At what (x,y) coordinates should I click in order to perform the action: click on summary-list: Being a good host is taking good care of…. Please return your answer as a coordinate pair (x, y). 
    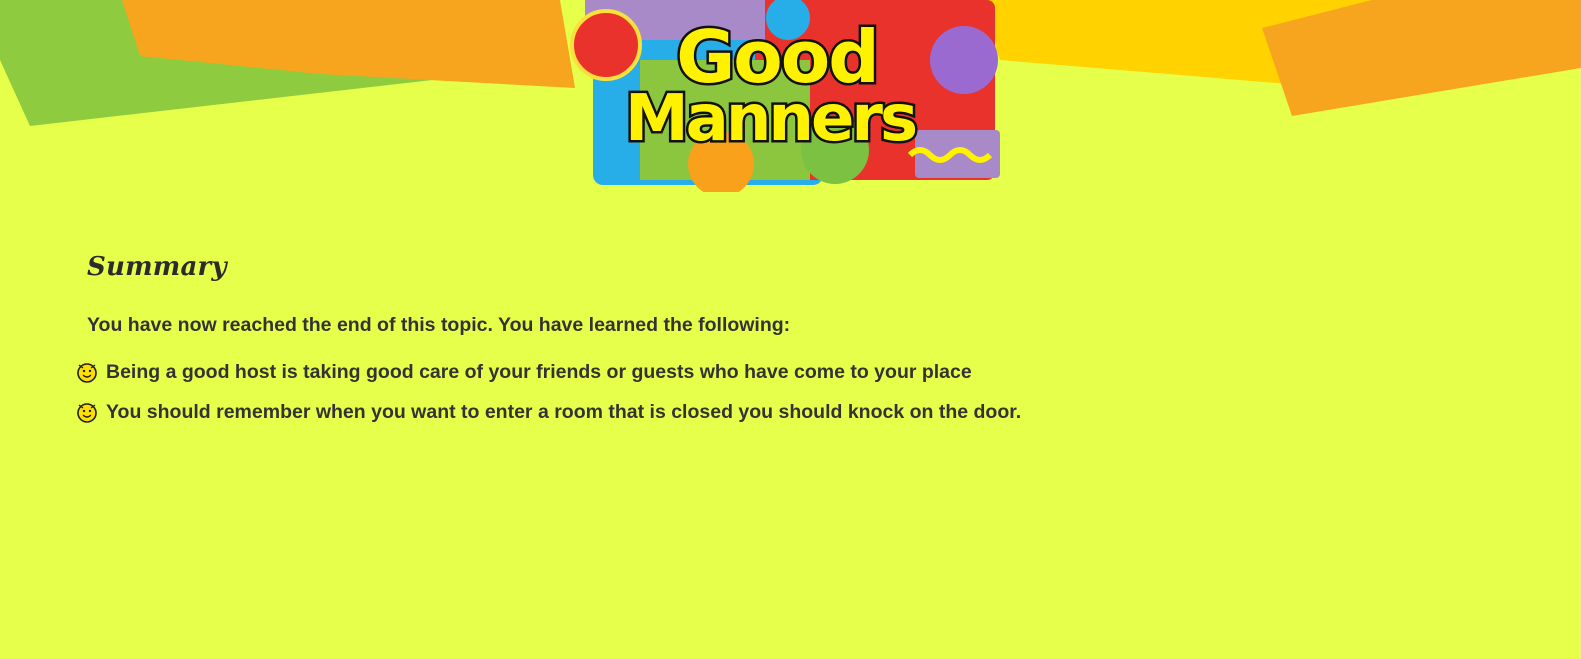
    Looking at the image, I should click on (547, 392).